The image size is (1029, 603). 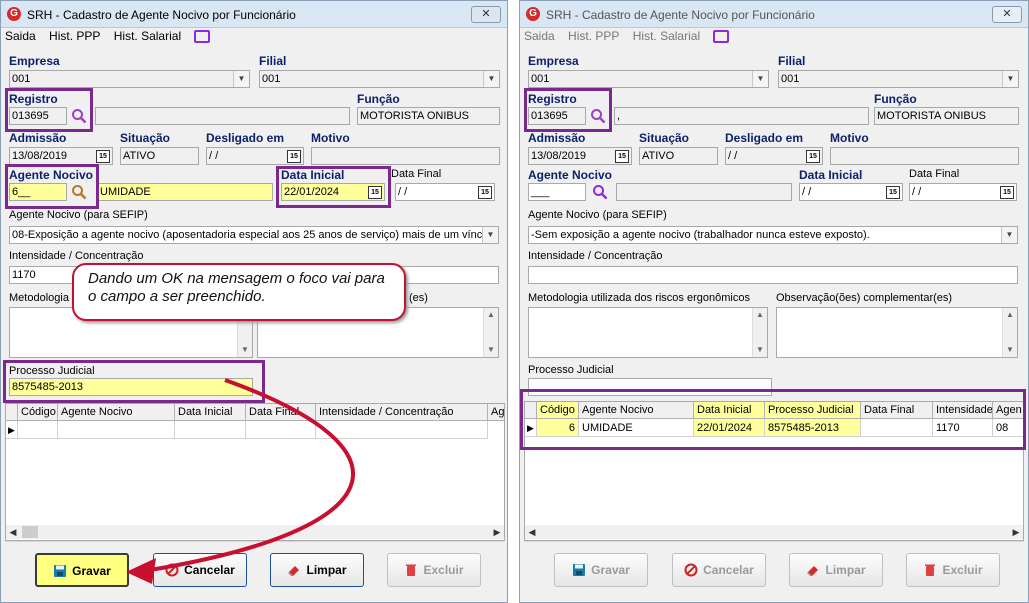 What do you see at coordinates (773, 419) in the screenshot?
I see `grid-annotation-box` at bounding box center [773, 419].